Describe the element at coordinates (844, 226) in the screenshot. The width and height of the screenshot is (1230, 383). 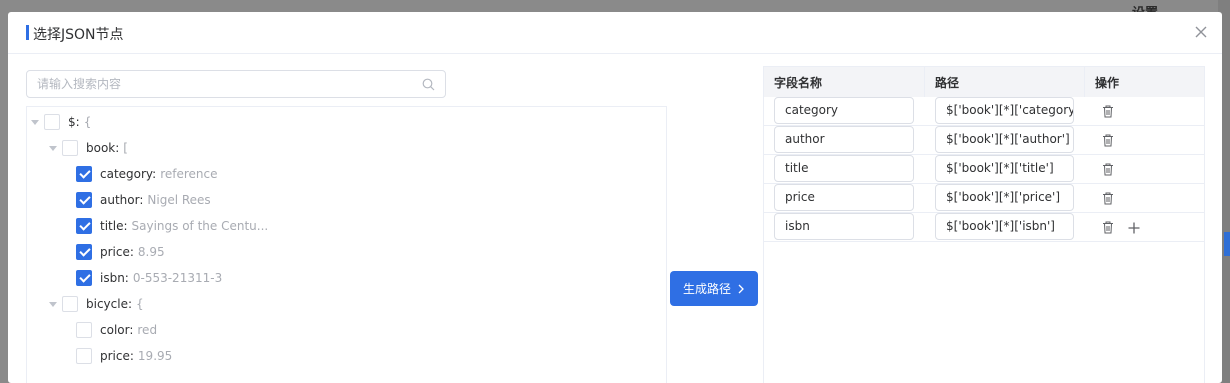
I see `field-name-input: isbn` at that location.